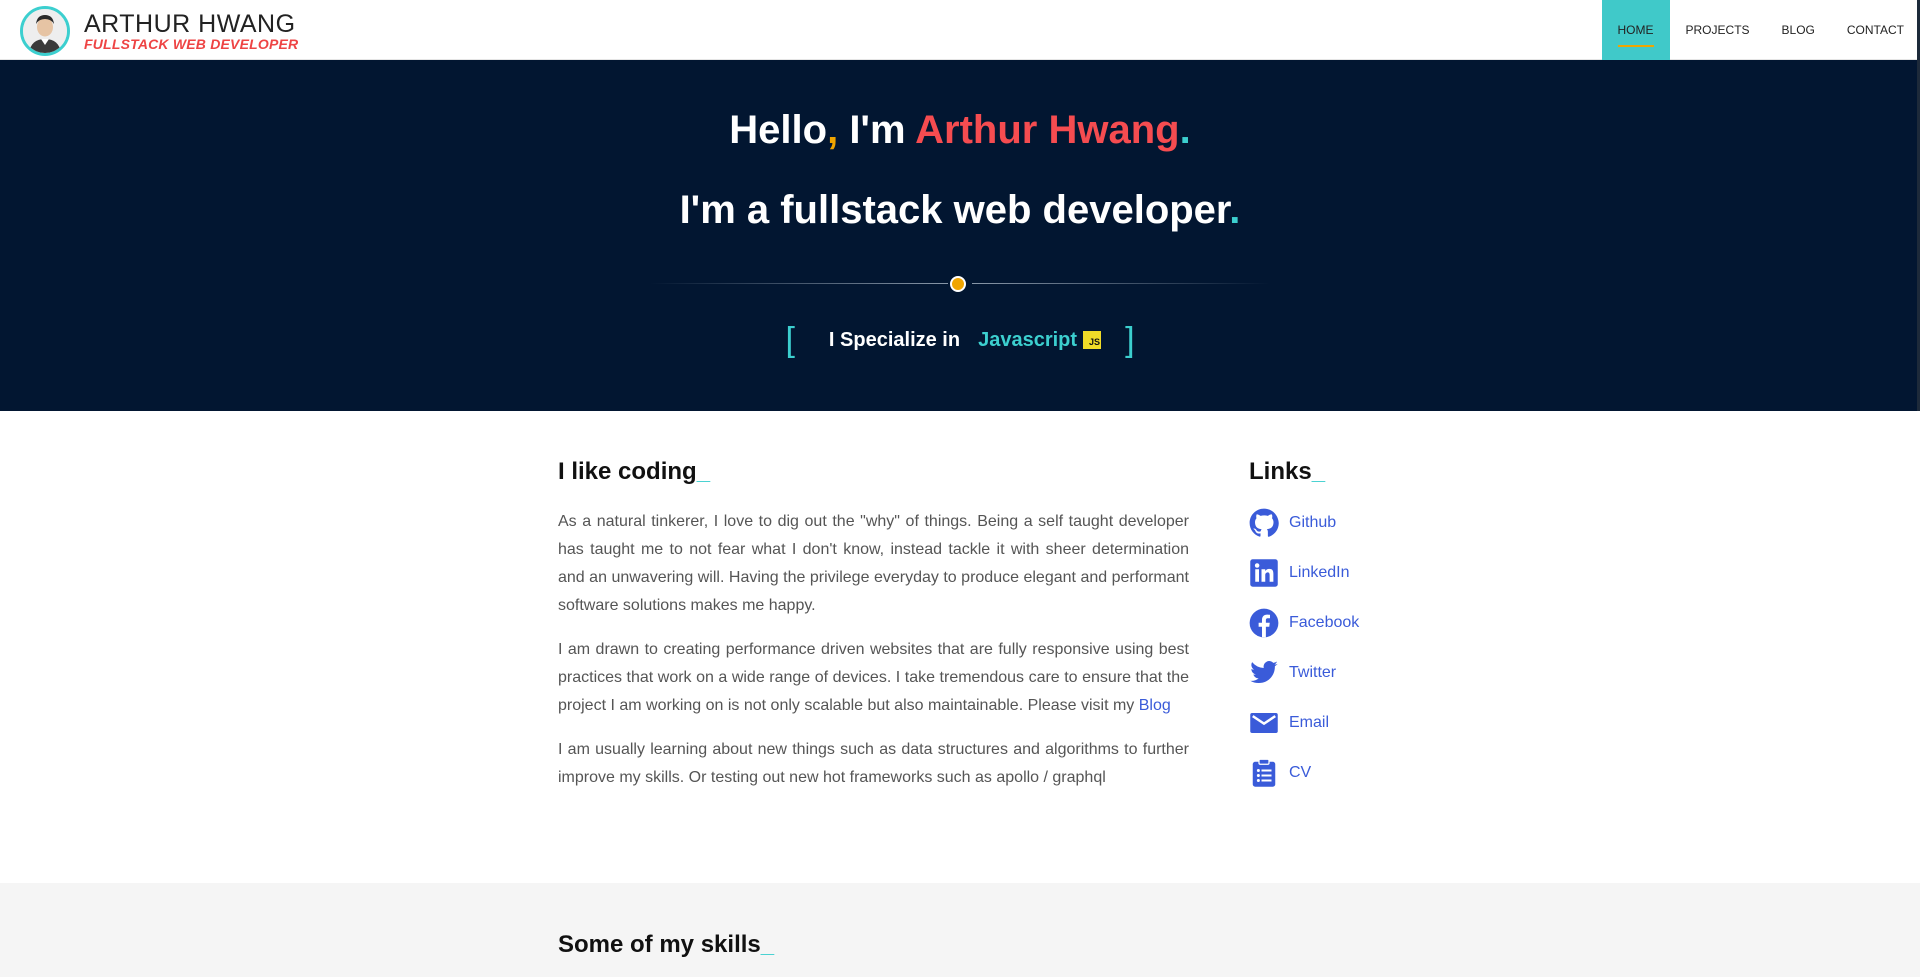 Image resolution: width=1920 pixels, height=977 pixels. Describe the element at coordinates (45, 31) in the screenshot. I see `avatar` at that location.